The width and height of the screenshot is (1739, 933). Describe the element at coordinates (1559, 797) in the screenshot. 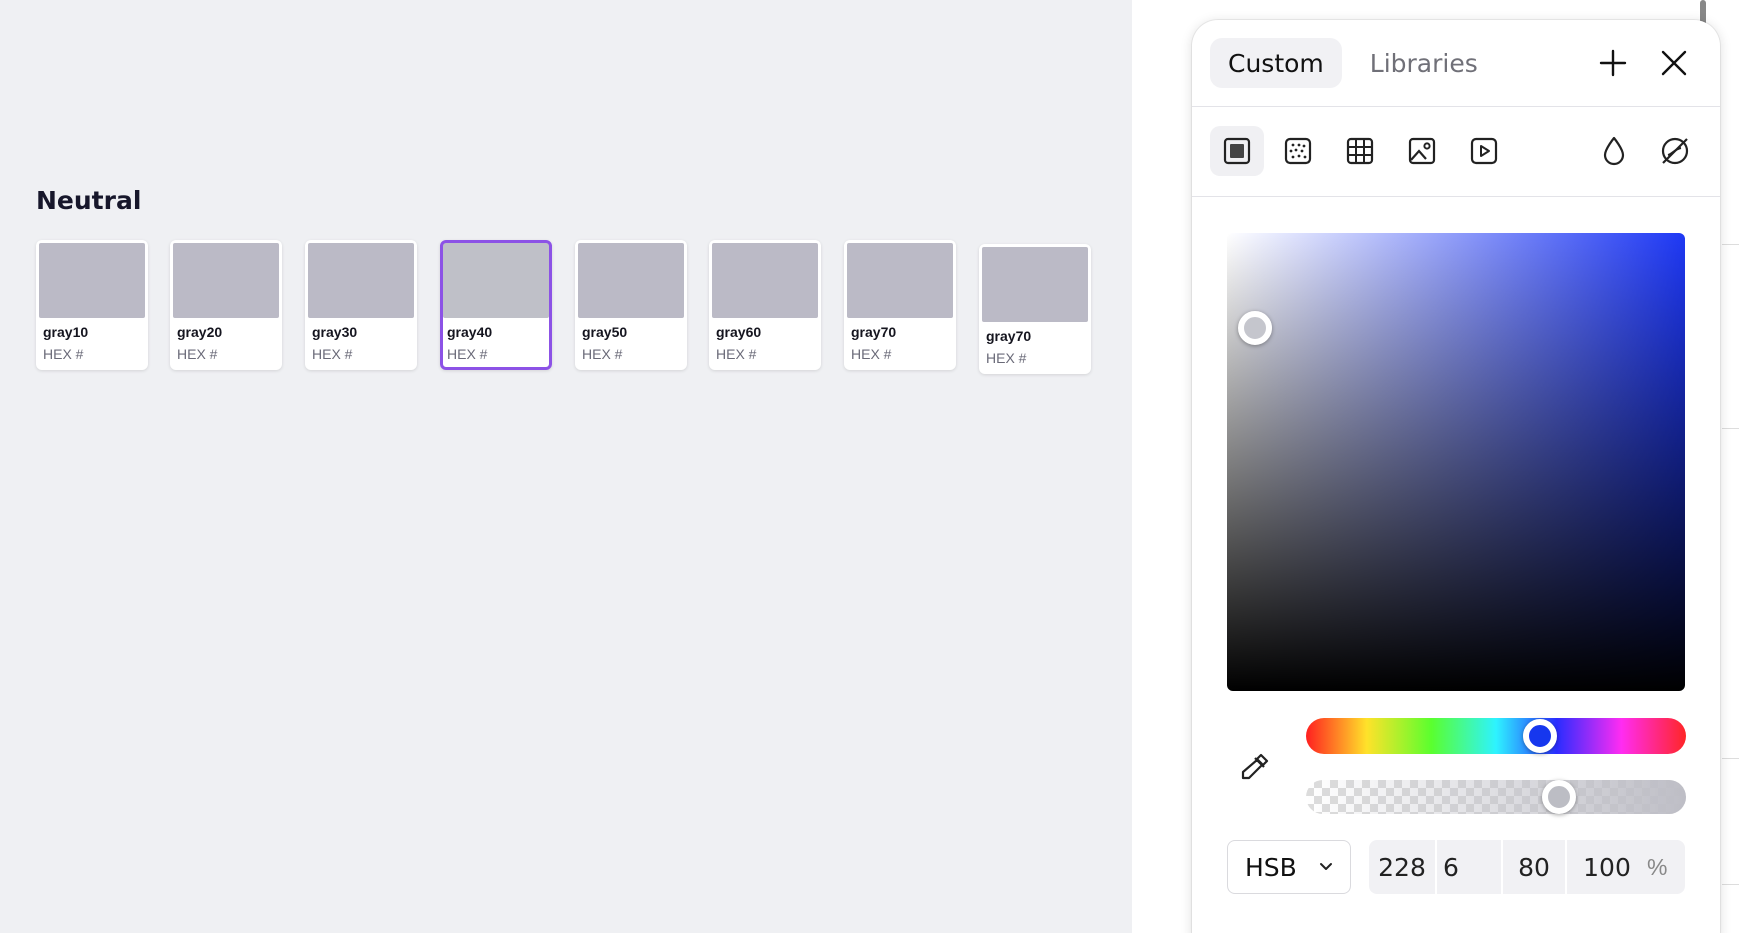

I see `alpha-handle` at that location.